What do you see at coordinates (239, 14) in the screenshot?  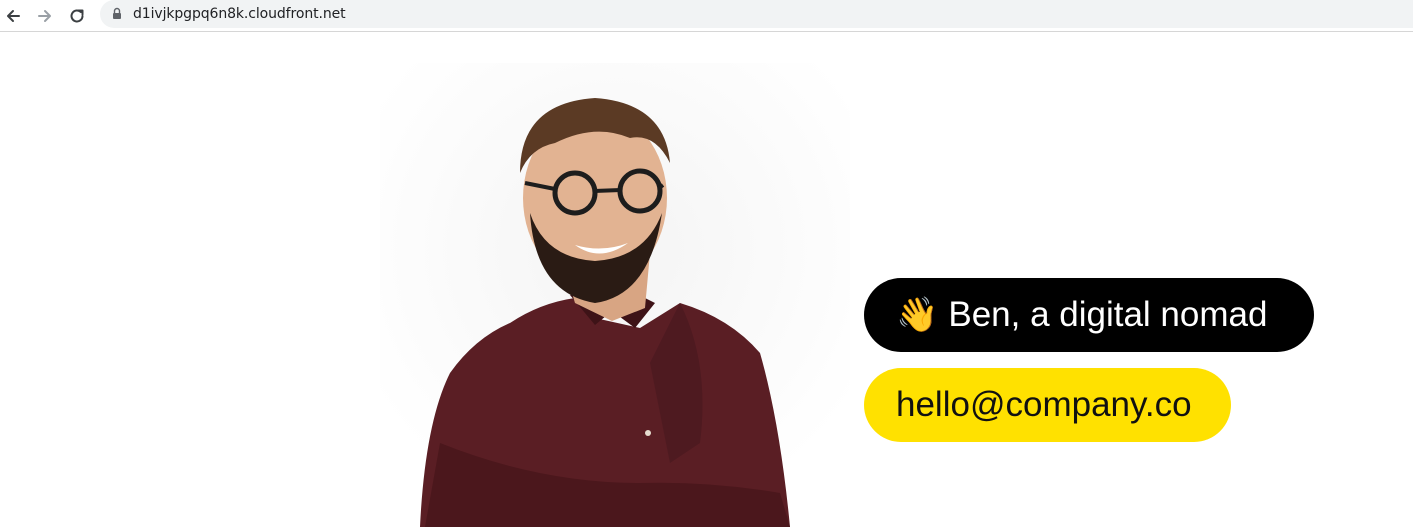 I see `url-text: d1ivjkpgpq6n8k.cloudfront.net` at bounding box center [239, 14].